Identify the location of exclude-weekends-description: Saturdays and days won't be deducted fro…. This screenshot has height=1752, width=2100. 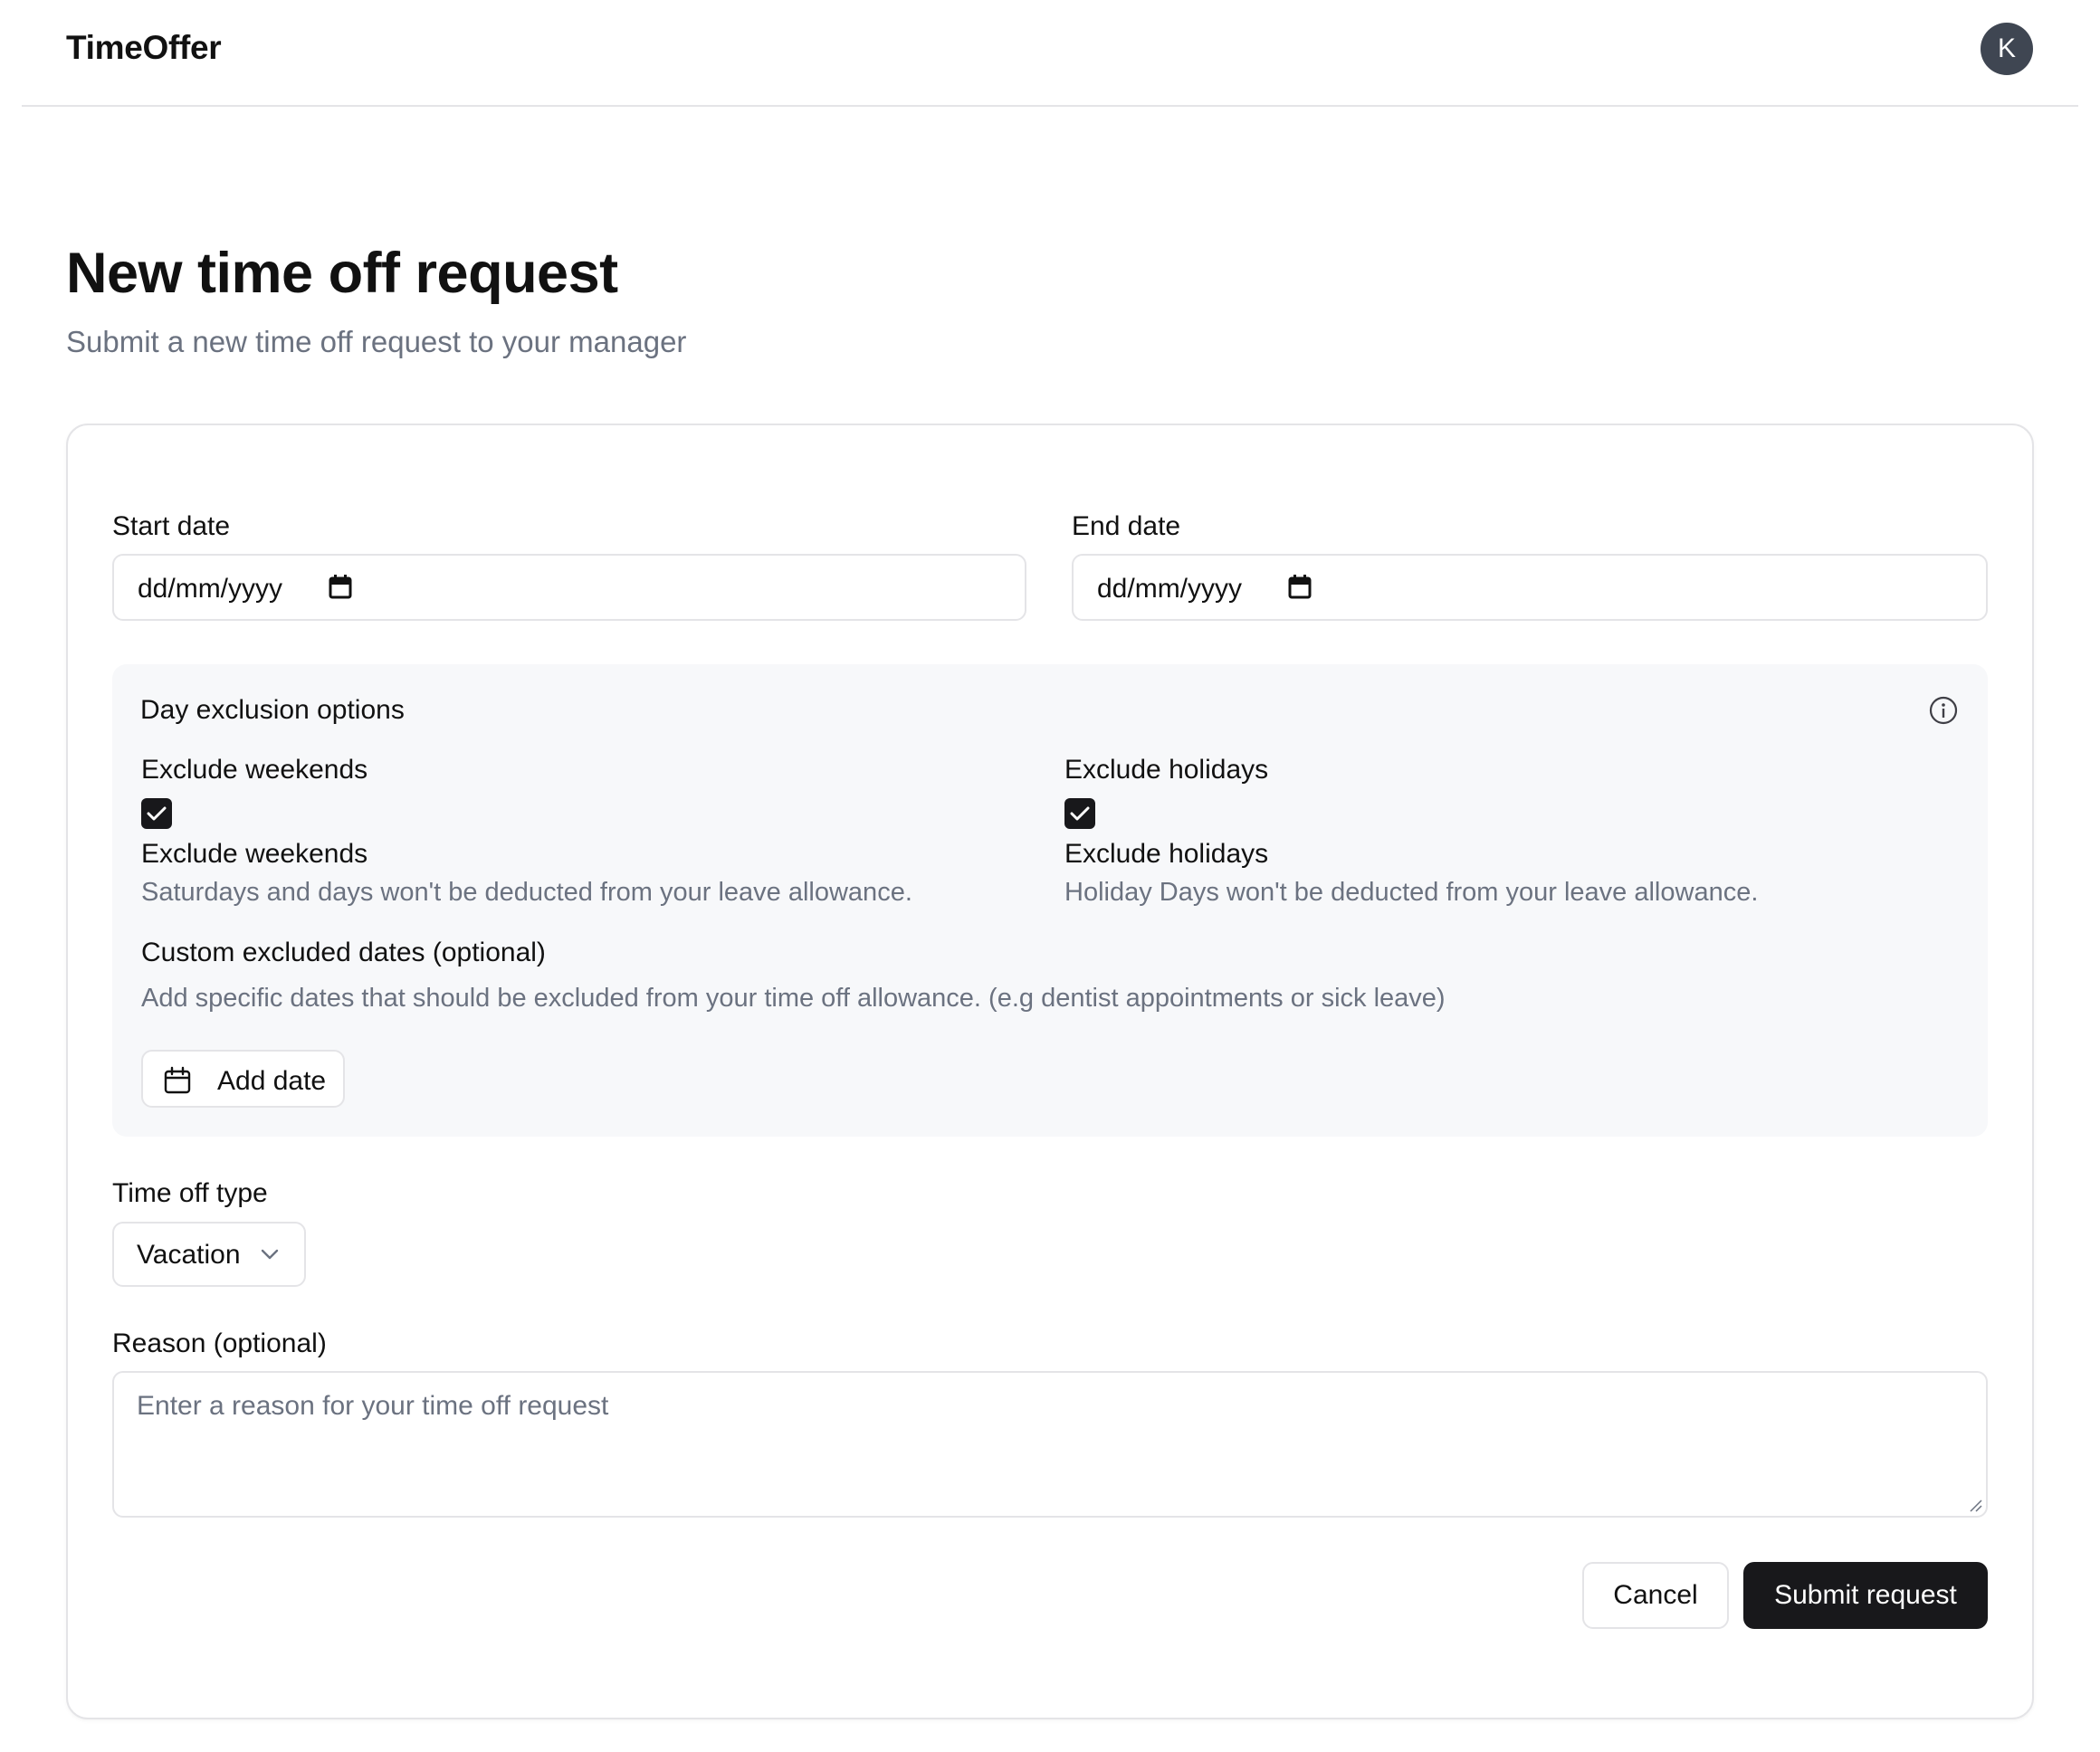
(526, 892).